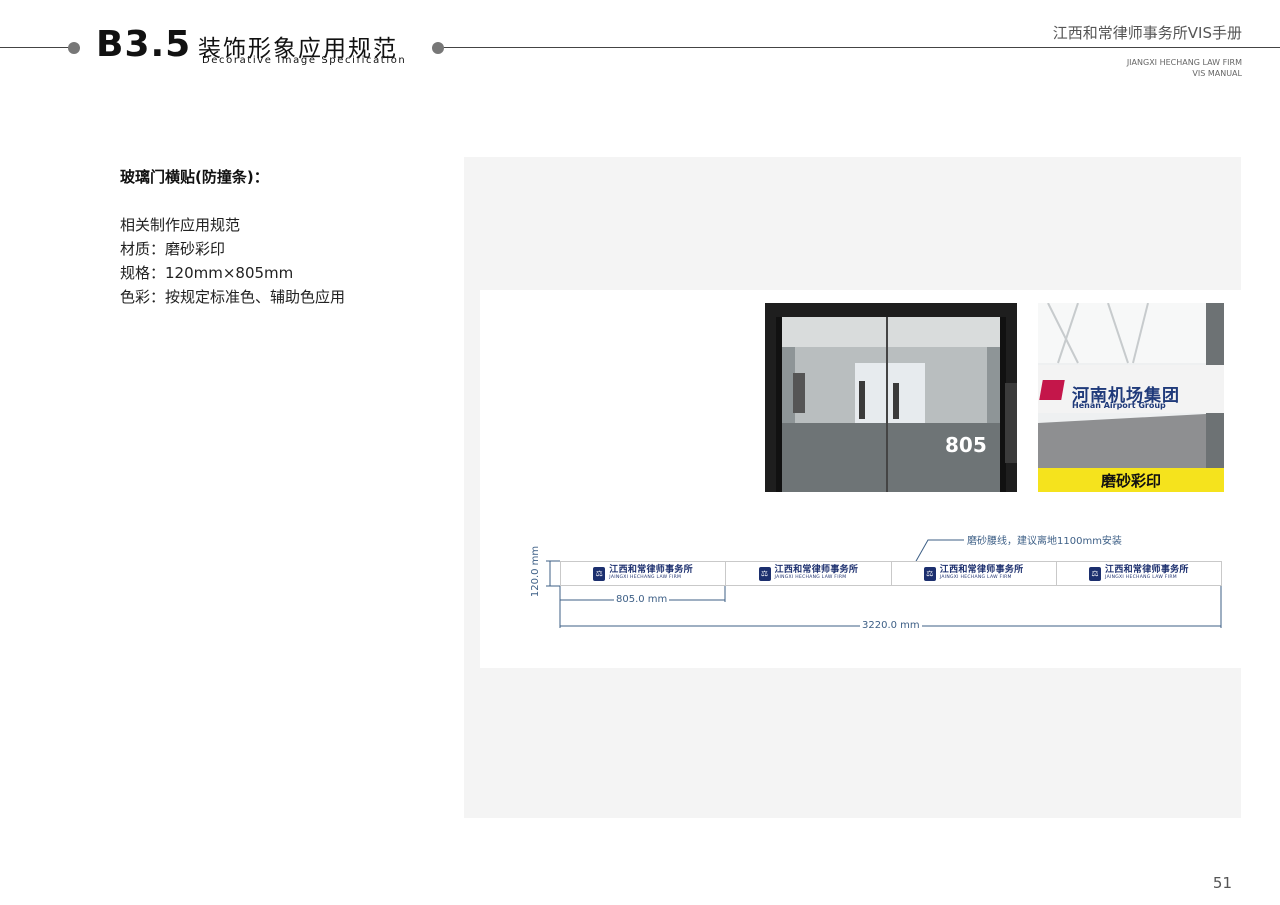 Image resolution: width=1280 pixels, height=905 pixels. I want to click on spec-item: 相关制作应用规范, so click(180, 225).